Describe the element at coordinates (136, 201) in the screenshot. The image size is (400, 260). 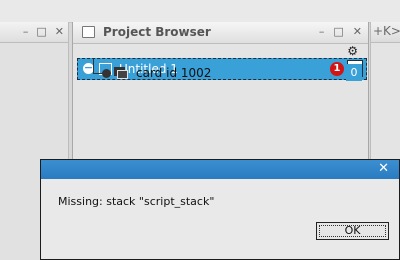
I see `dialog-message: Missing: stack "script_stack"` at that location.